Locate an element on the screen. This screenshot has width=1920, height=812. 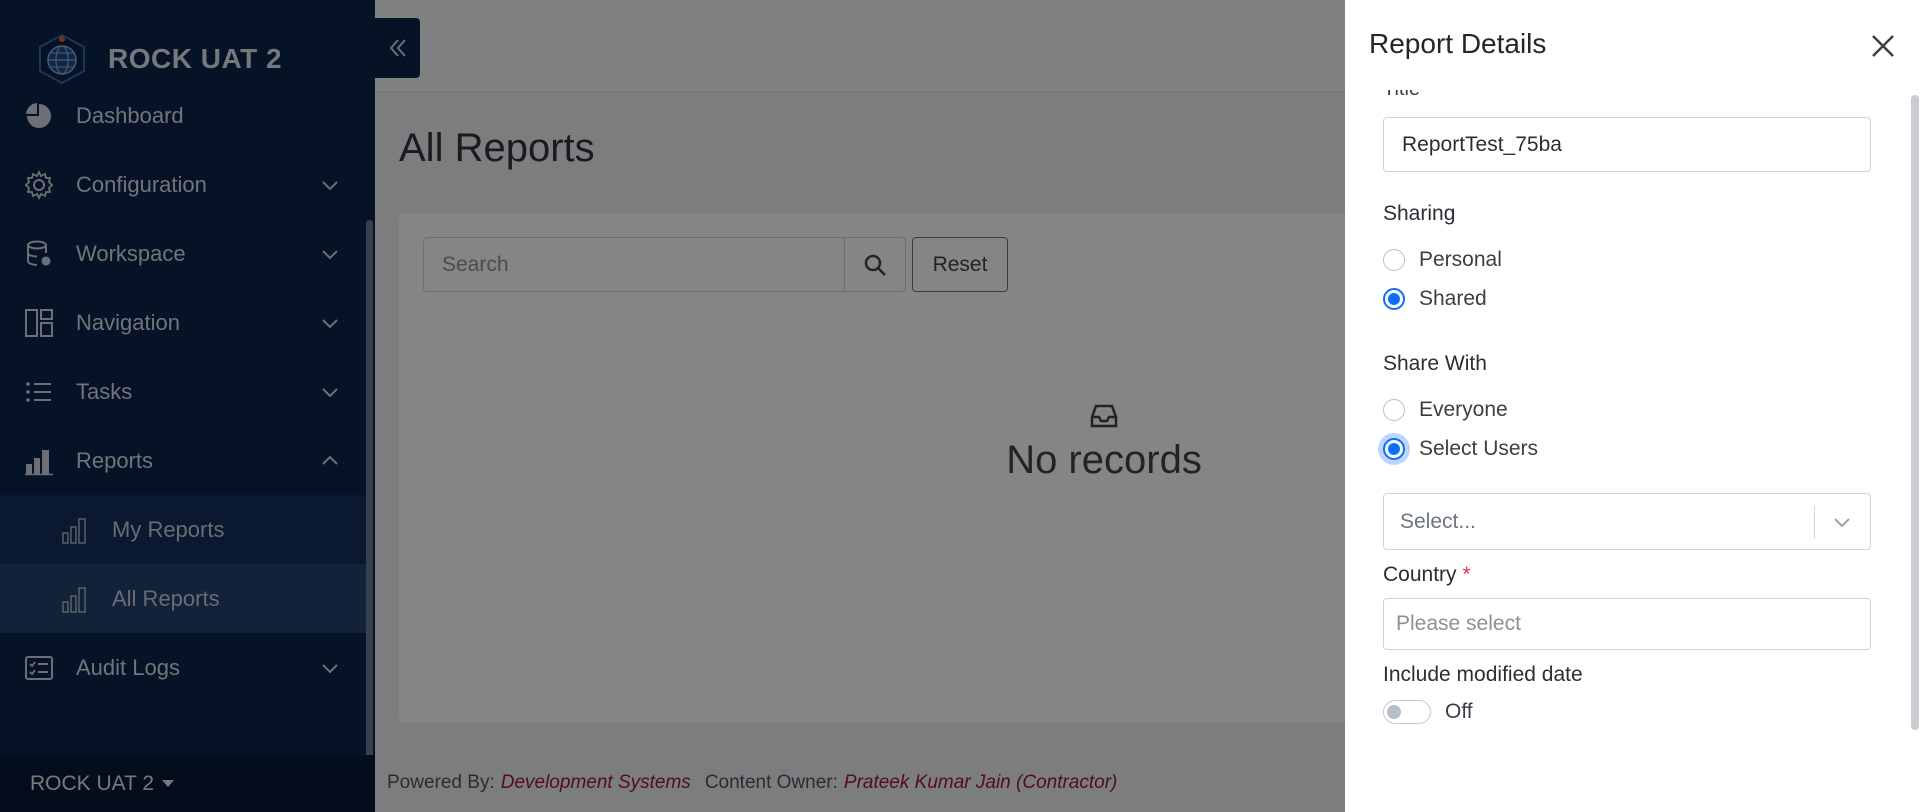
share-with-label: Share With is located at coordinates (1435, 363).